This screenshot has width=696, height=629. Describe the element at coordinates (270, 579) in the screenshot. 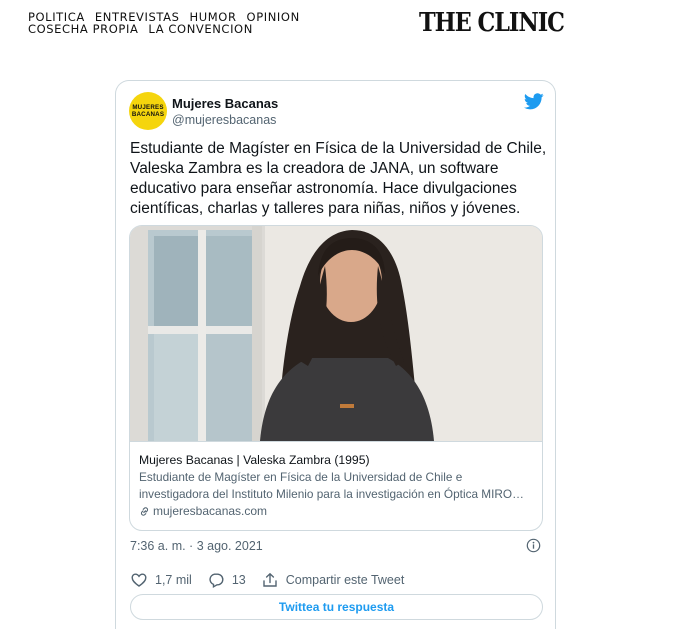

I see `share-icon` at that location.